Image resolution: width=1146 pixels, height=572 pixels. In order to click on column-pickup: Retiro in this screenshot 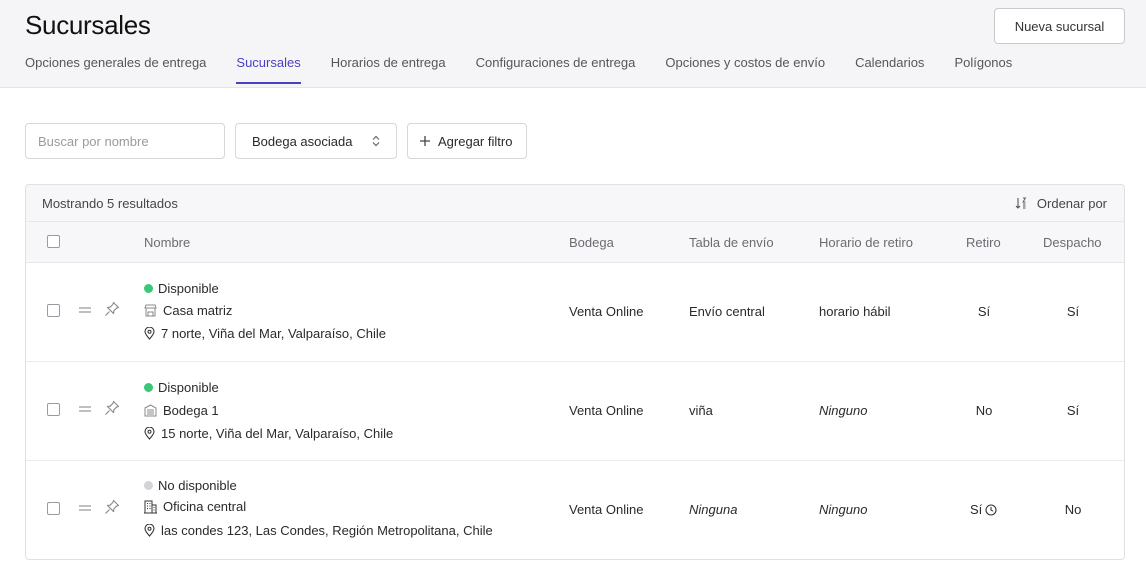, I will do `click(983, 242)`.